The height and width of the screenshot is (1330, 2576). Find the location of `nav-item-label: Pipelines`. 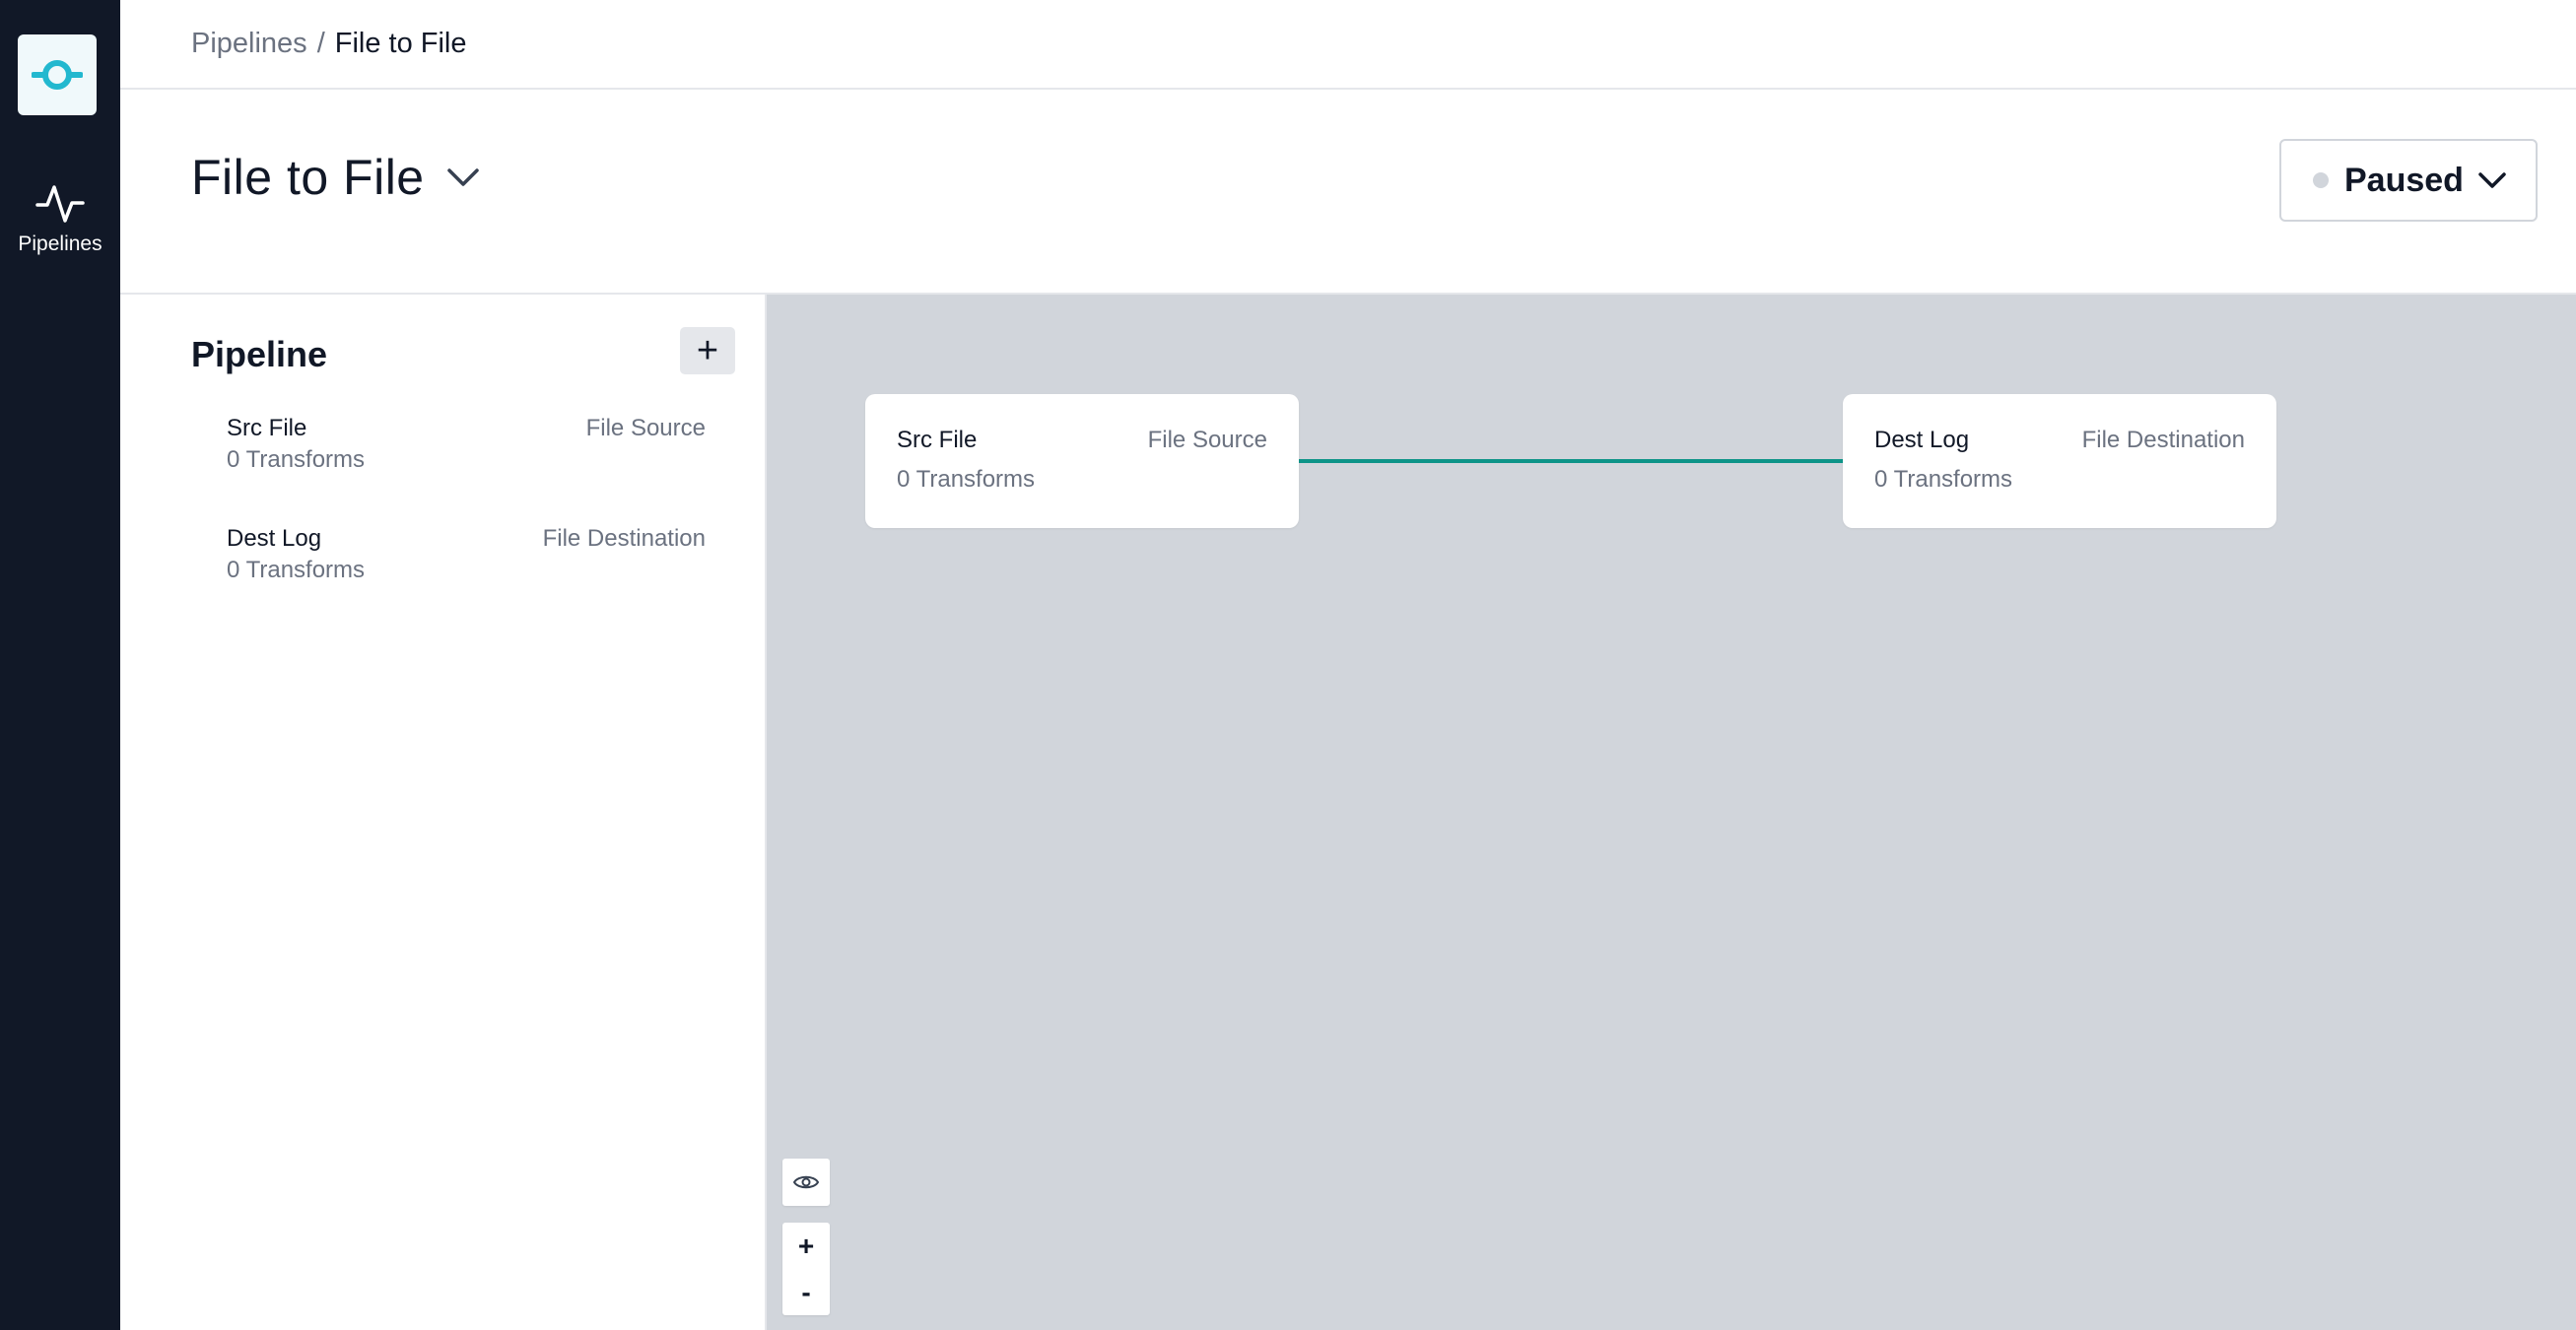

nav-item-label: Pipelines is located at coordinates (60, 244).